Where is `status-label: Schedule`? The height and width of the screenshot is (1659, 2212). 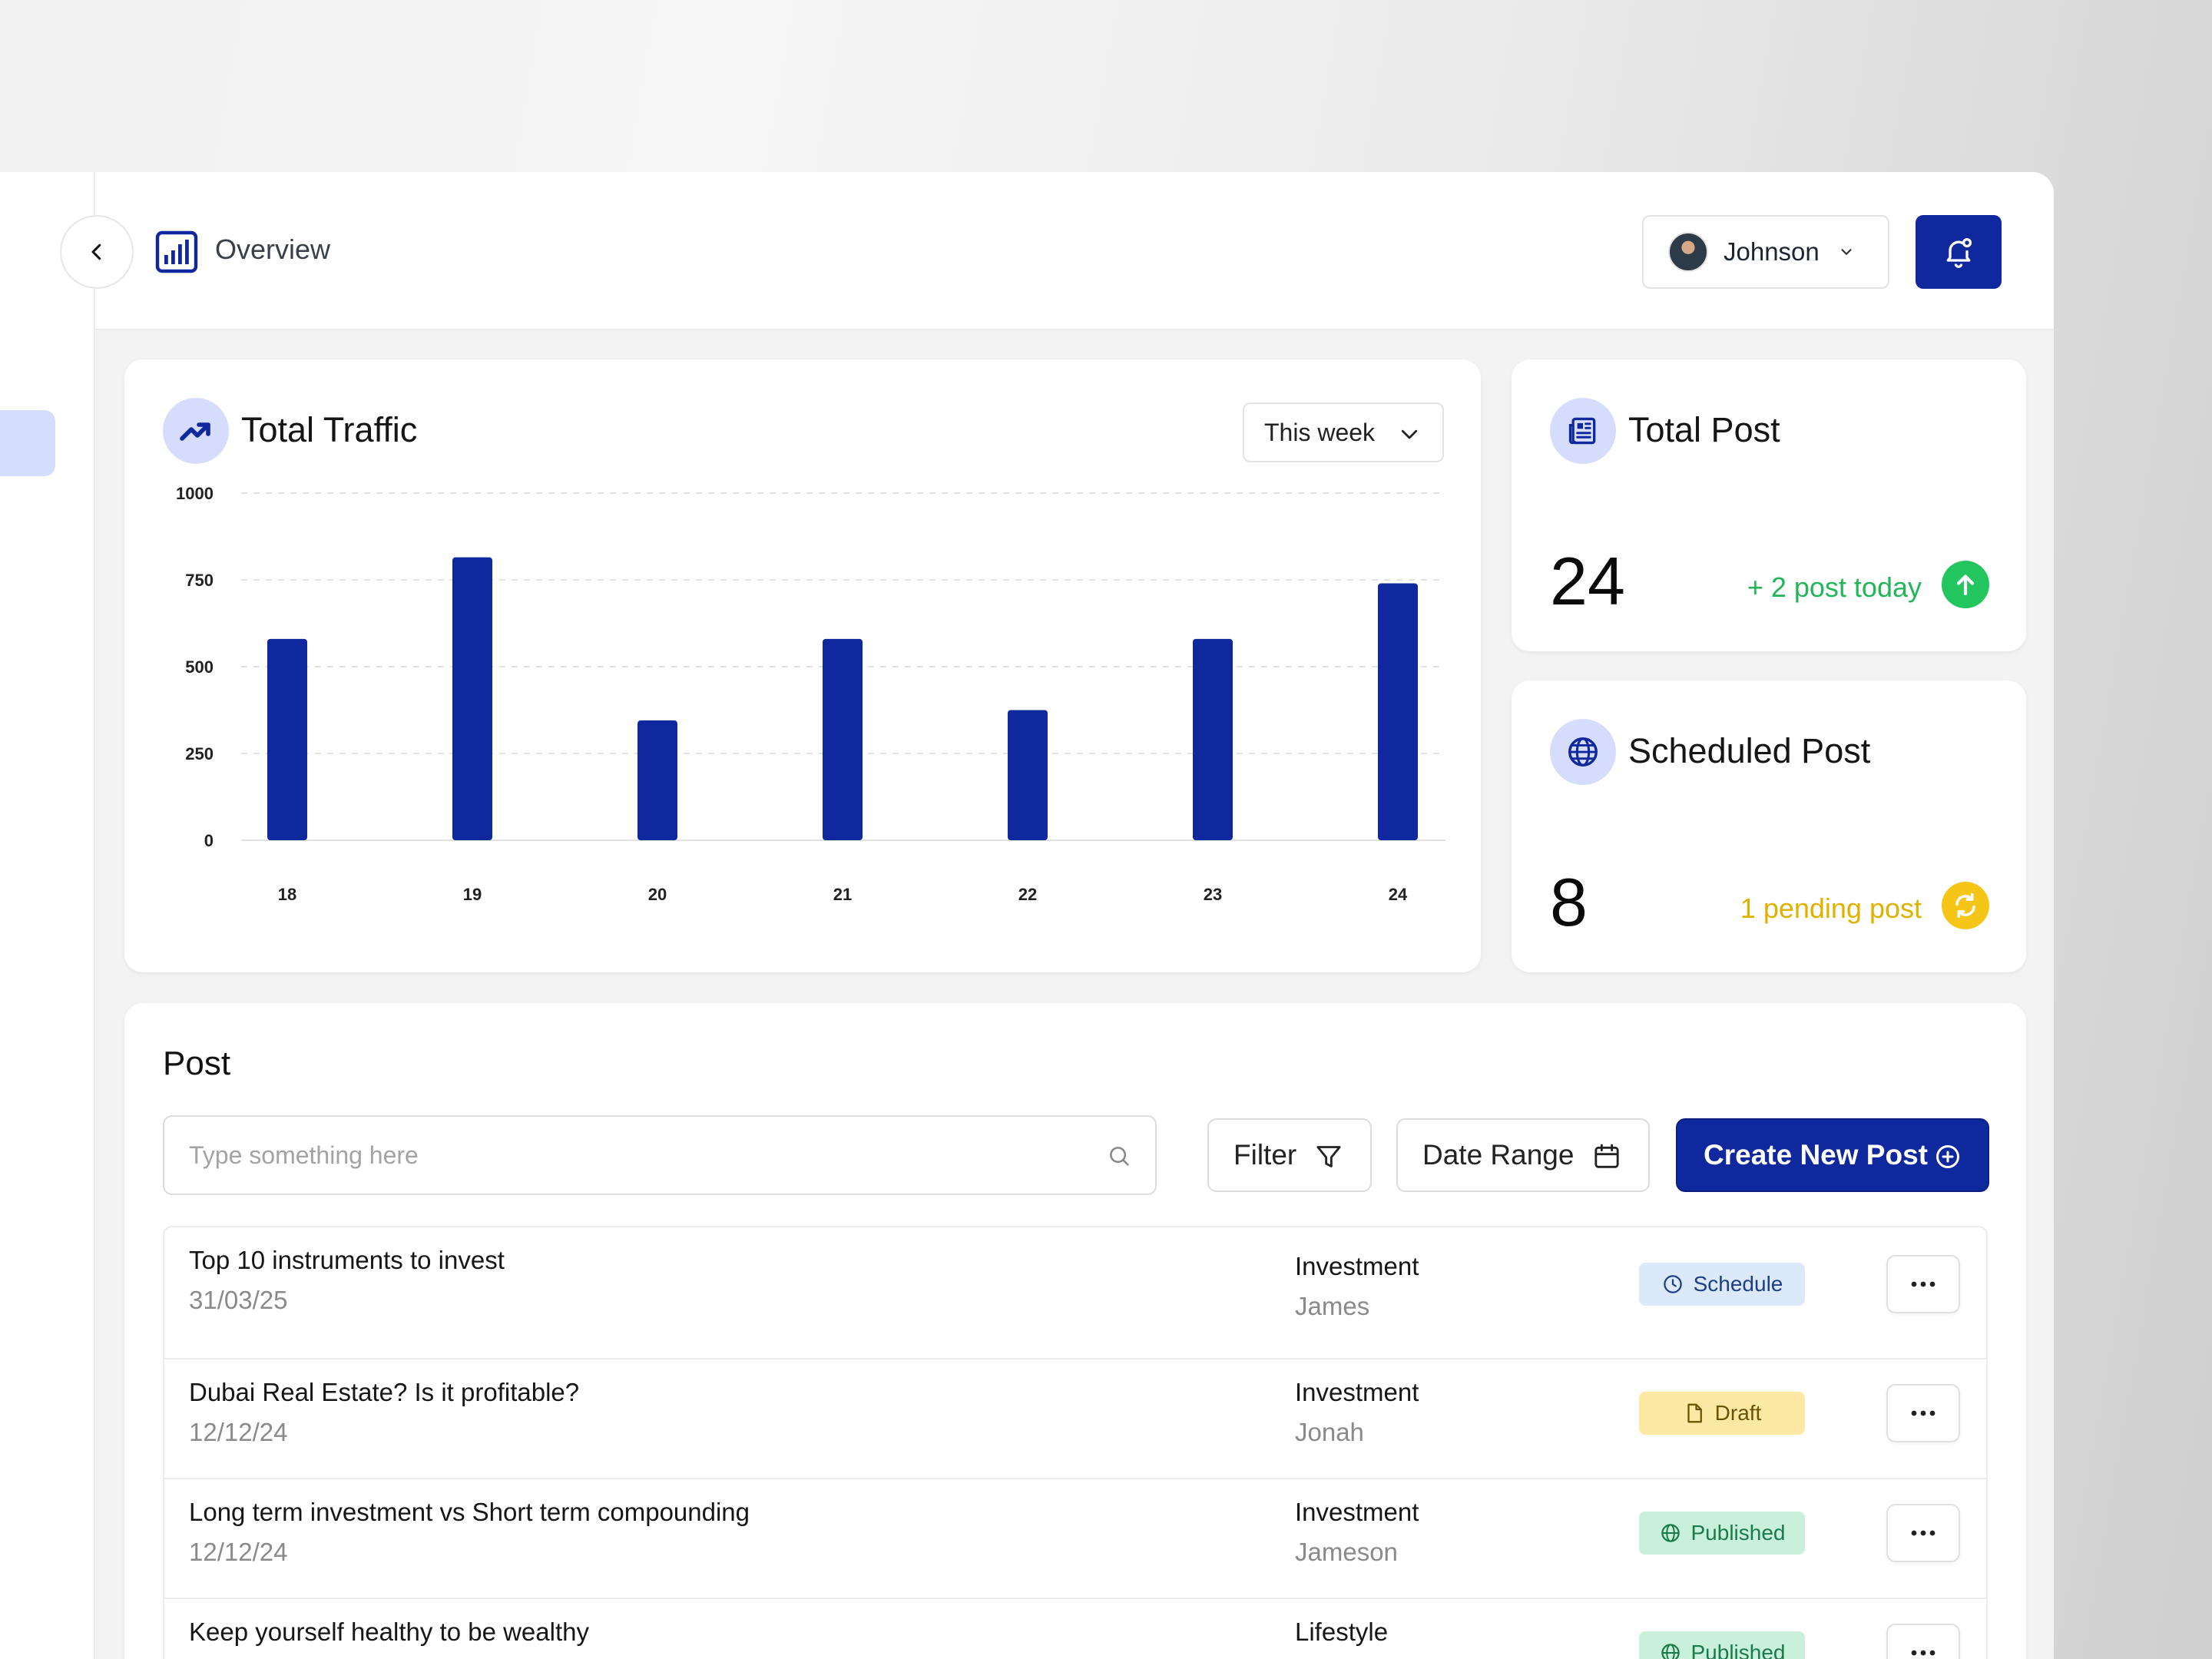 status-label: Schedule is located at coordinates (1738, 1284).